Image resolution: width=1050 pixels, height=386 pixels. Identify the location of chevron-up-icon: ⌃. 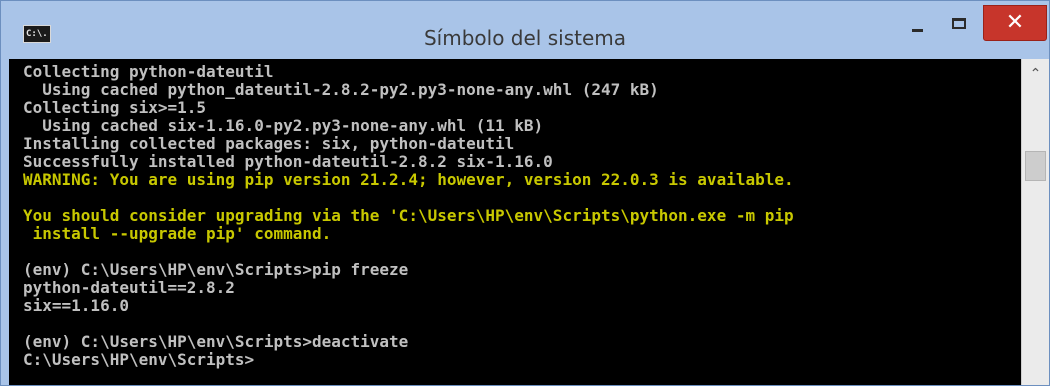
(1035, 74).